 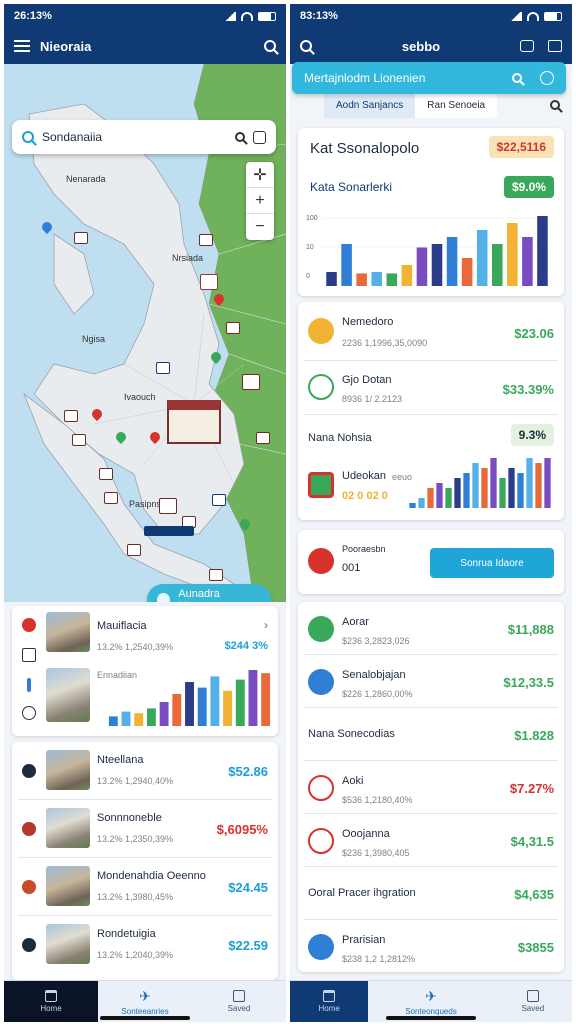 What do you see at coordinates (431, 1018) in the screenshot?
I see `home-indicator` at bounding box center [431, 1018].